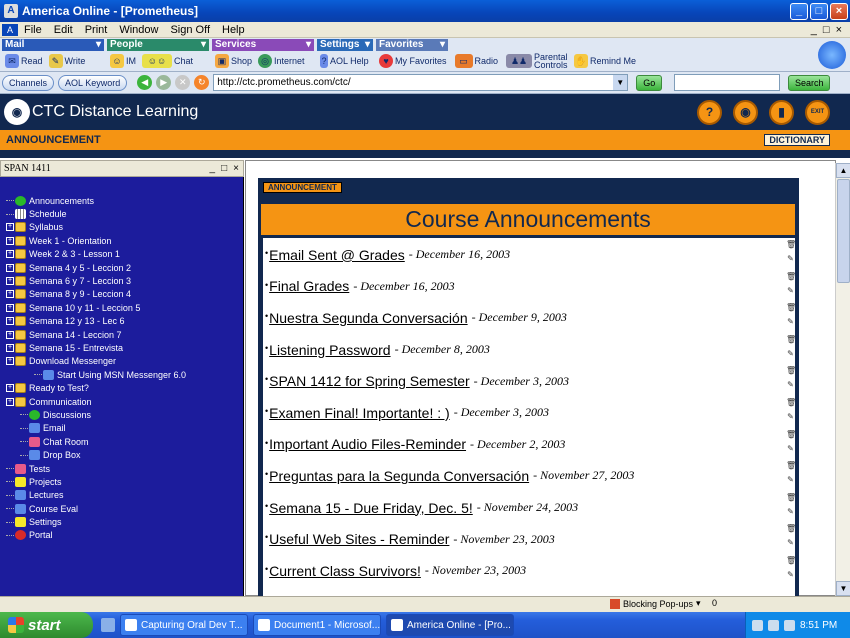 The width and height of the screenshot is (850, 638). I want to click on menu-print: Print, so click(96, 30).